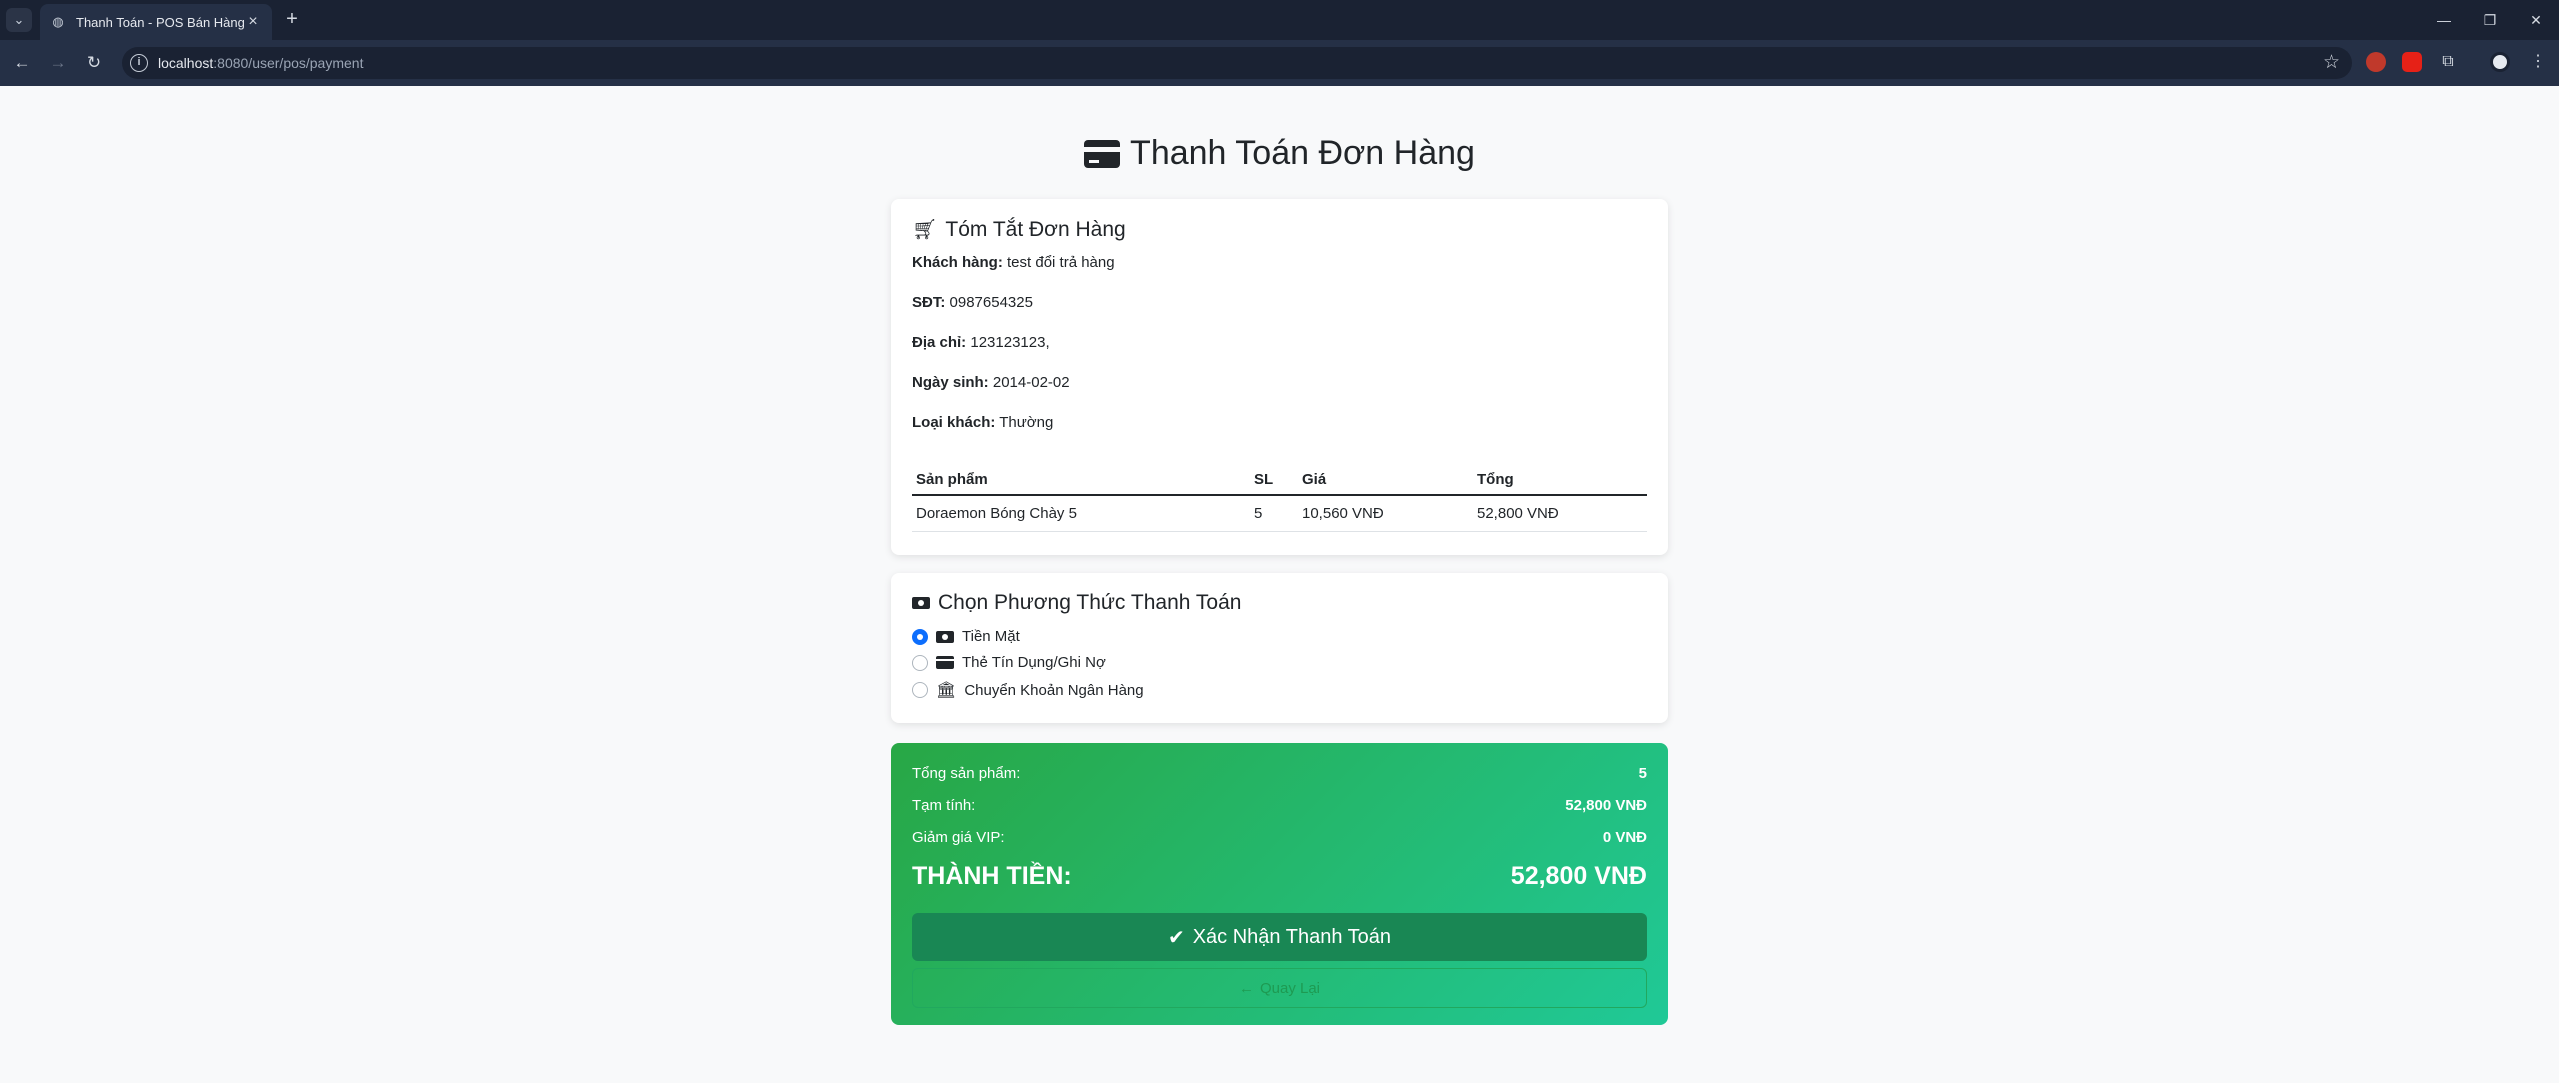 The width and height of the screenshot is (2559, 1083). Describe the element at coordinates (1279, 20) in the screenshot. I see `browser-tab-bar: ⌄ ◍ Thanh Toán - POS Bán Hàng × + — ❐ ✕` at that location.